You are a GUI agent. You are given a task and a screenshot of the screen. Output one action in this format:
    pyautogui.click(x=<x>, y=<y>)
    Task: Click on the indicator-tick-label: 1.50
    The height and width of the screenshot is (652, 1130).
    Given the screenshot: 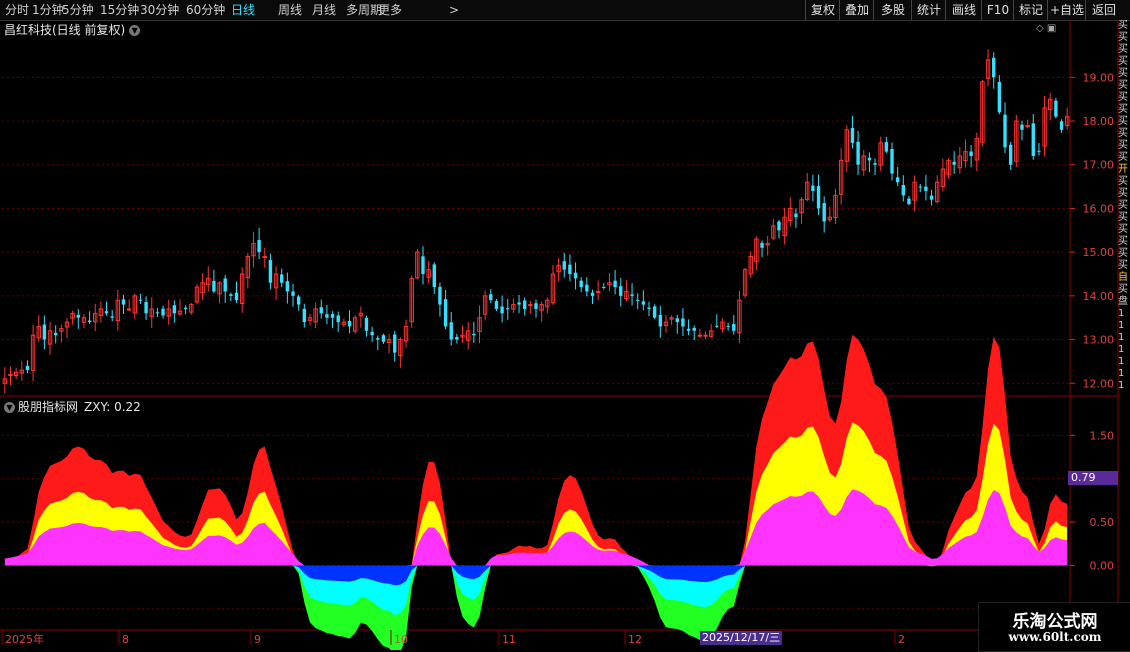 What is the action you would take?
    pyautogui.click(x=1102, y=435)
    